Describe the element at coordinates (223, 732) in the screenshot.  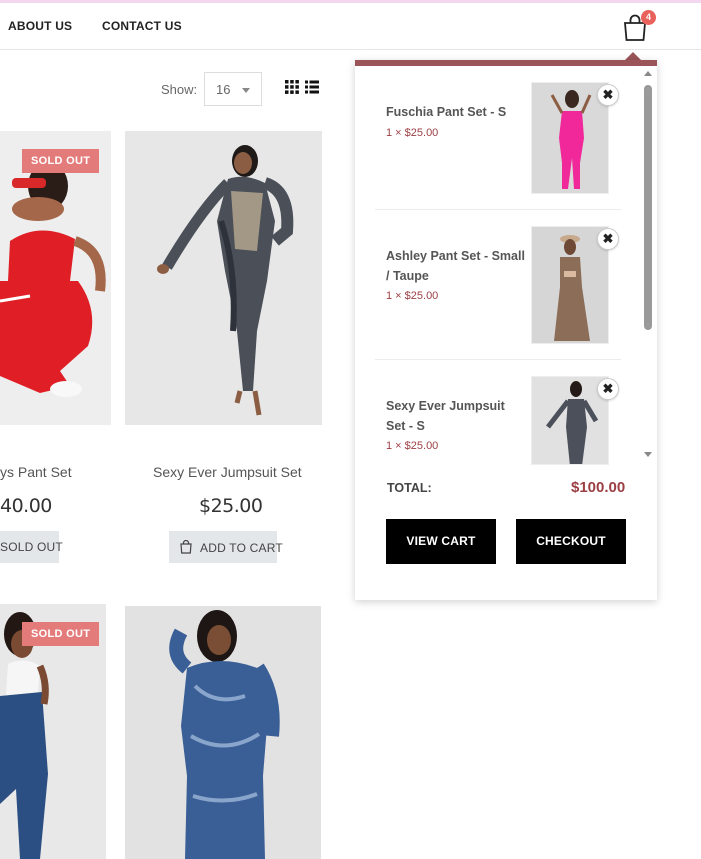
I see `product-image-denim-jumpsuit` at that location.